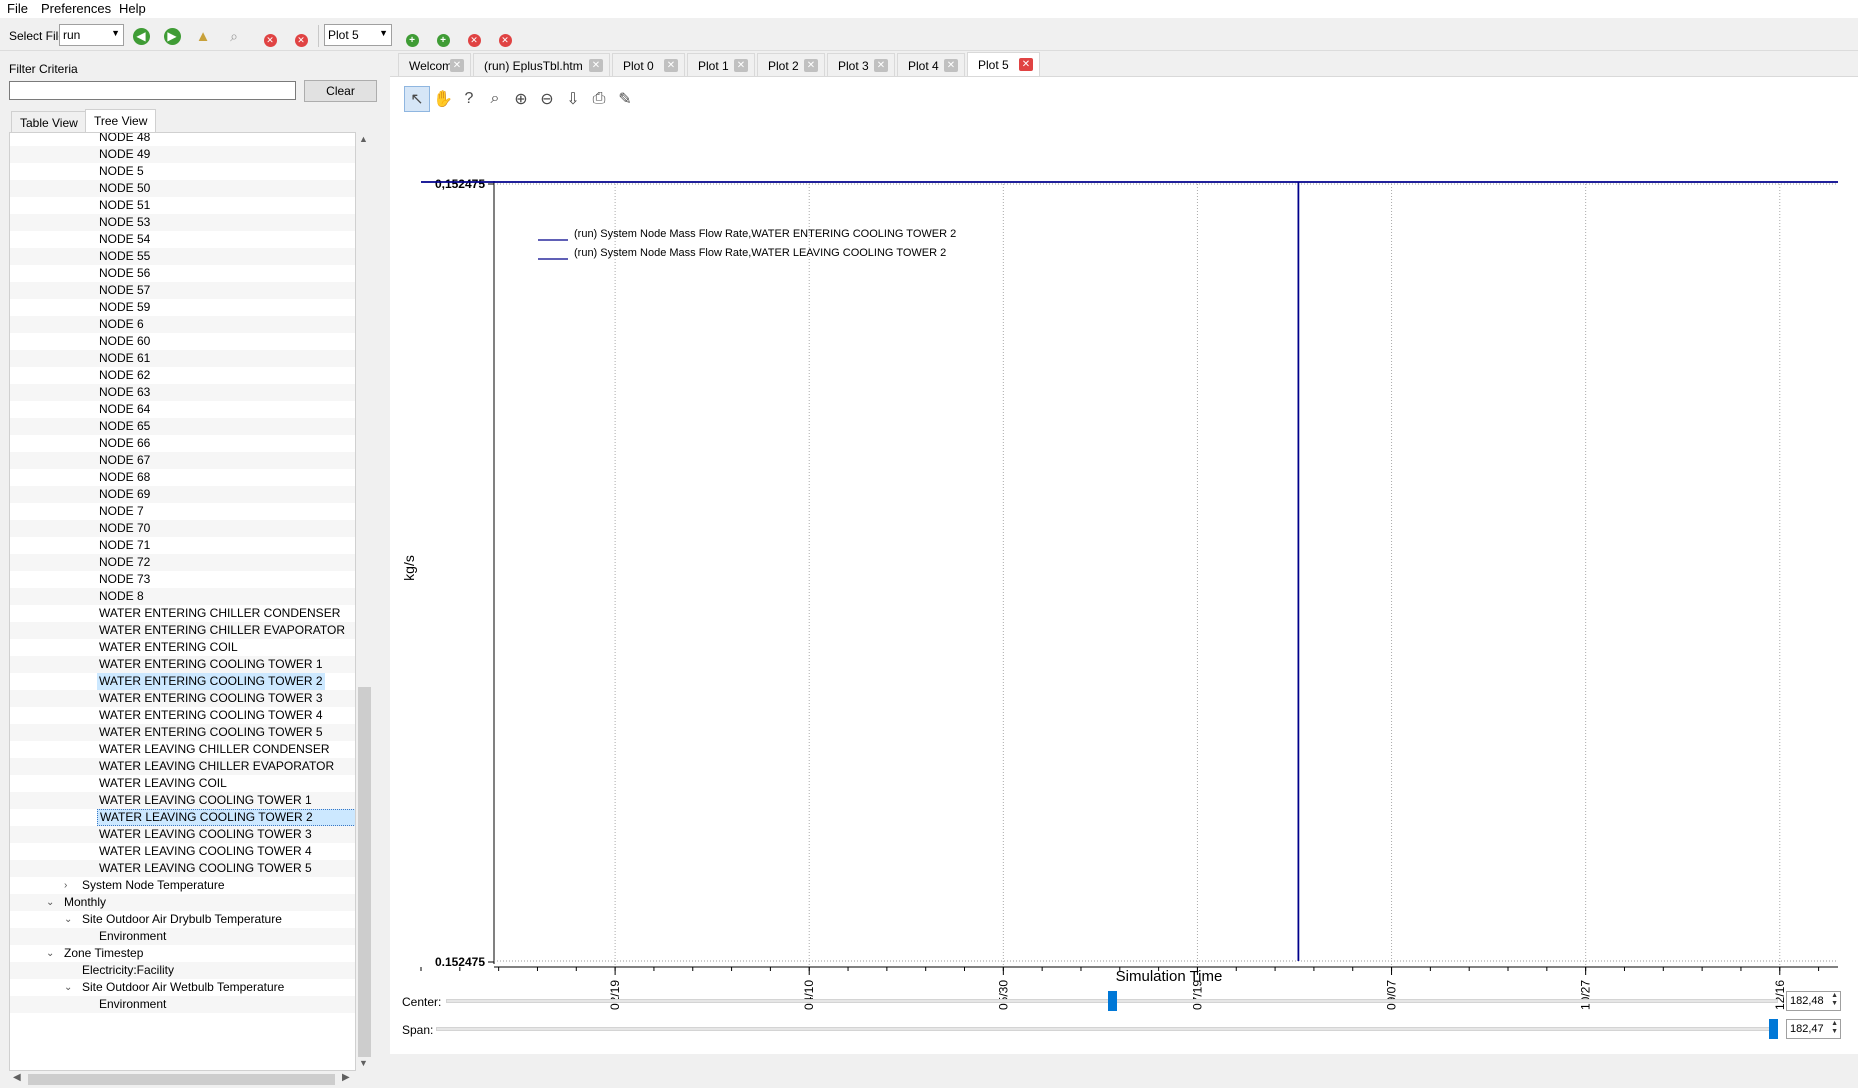 The height and width of the screenshot is (1088, 1858). Describe the element at coordinates (931, 64) in the screenshot. I see `tab-plot: Plot 4 ✕` at that location.